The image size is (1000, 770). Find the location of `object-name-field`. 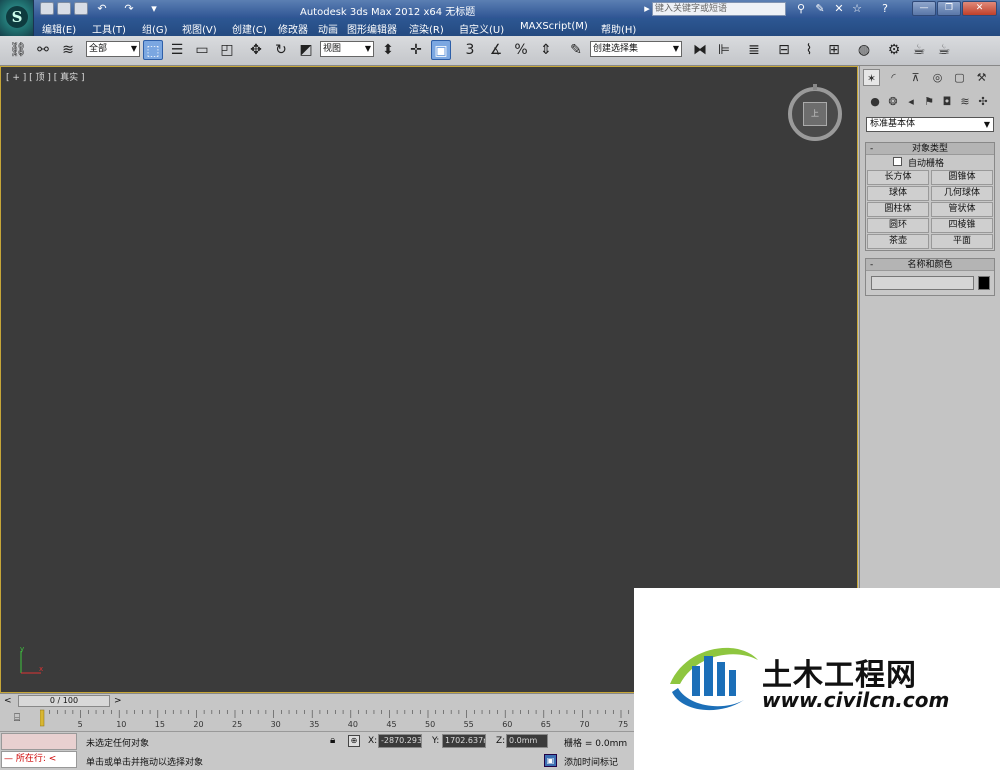

object-name-field is located at coordinates (922, 283).